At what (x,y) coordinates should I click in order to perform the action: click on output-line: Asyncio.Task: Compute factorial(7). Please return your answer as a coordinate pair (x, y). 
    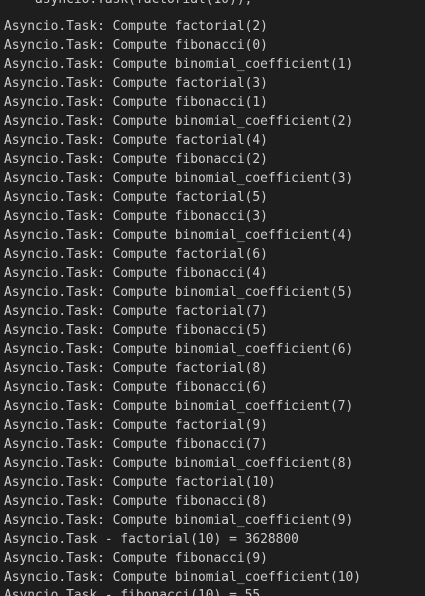
    Looking at the image, I should click on (136, 311).